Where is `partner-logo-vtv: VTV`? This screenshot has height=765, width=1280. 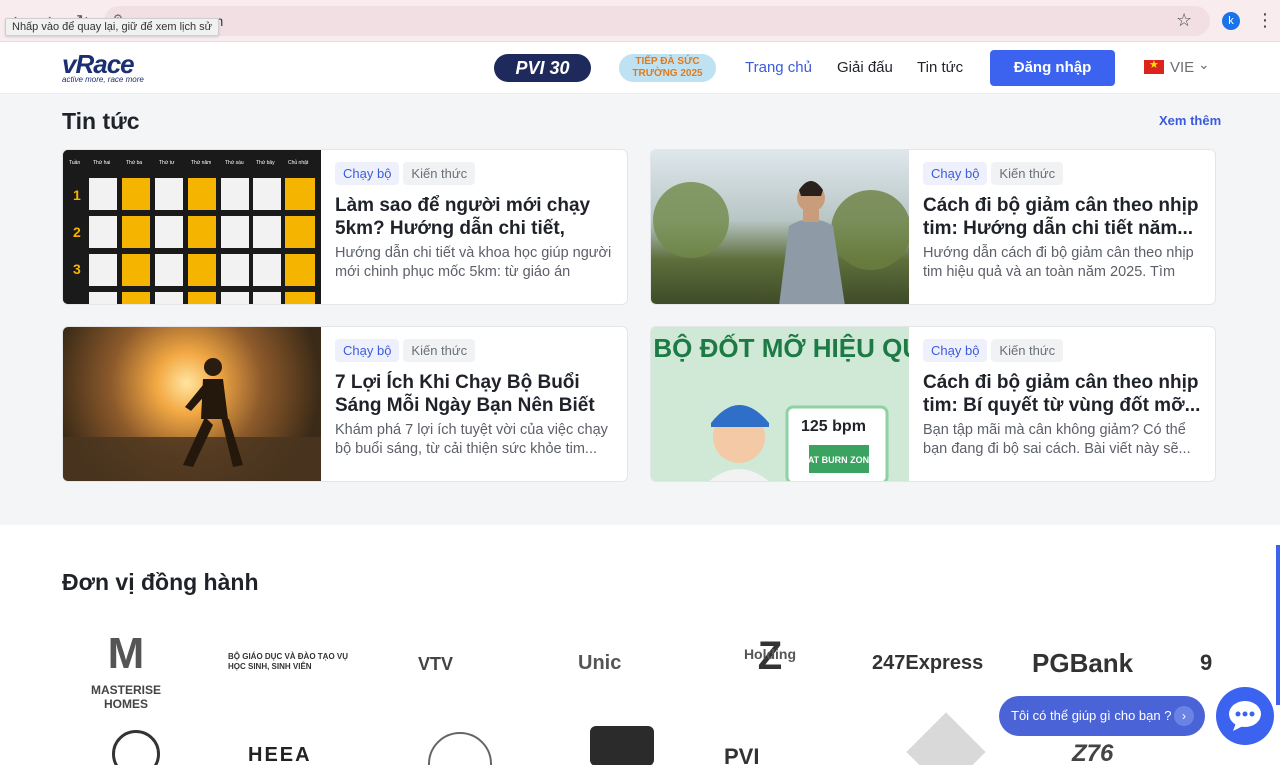 partner-logo-vtv: VTV is located at coordinates (435, 664).